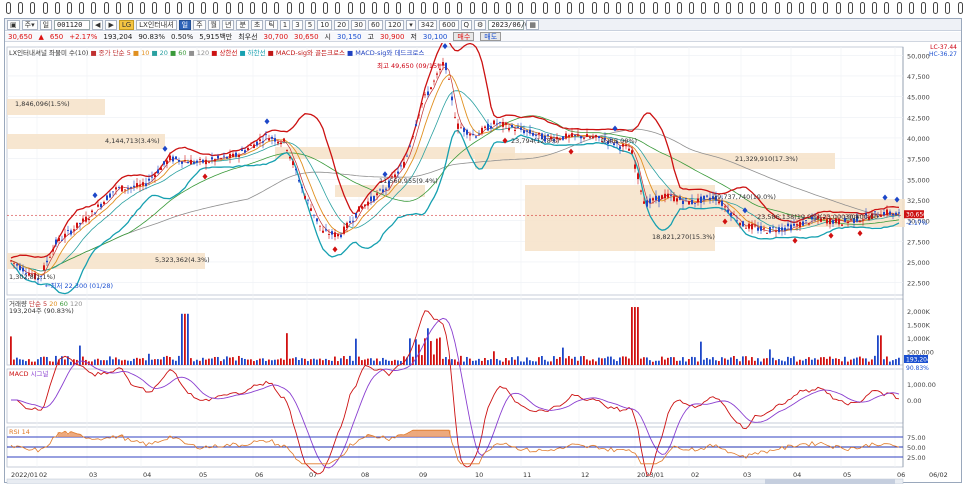  Describe the element at coordinates (797, 475) in the screenshot. I see `date-tick: 04` at that location.